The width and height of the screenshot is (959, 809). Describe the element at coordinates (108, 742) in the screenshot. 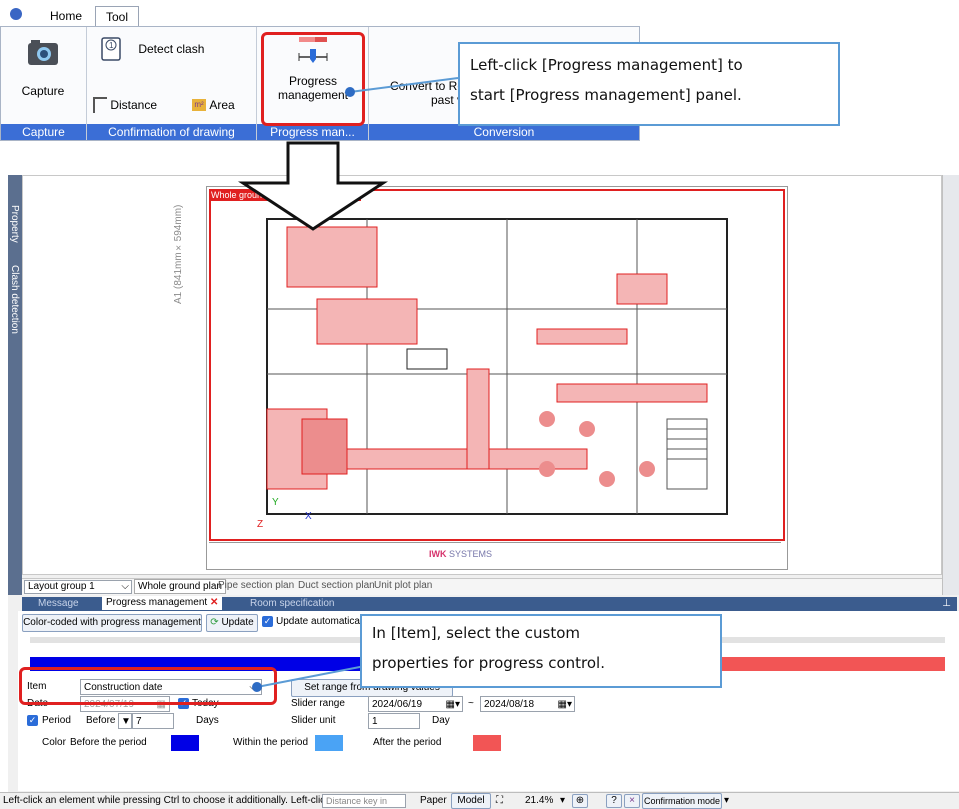

I see `before-period-label: Before the period` at that location.